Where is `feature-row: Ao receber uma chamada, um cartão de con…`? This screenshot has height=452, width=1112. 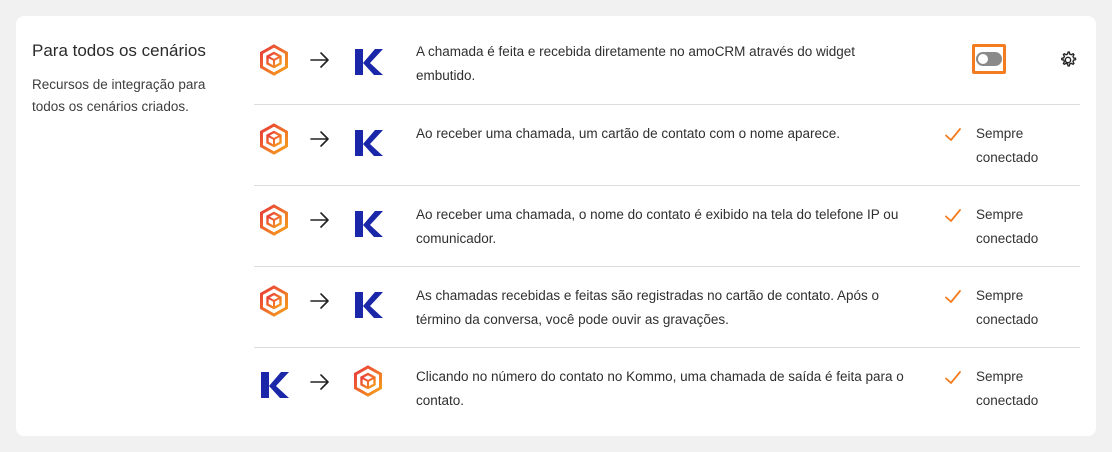
feature-row: Ao receber uma chamada, um cartão de con… is located at coordinates (667, 145).